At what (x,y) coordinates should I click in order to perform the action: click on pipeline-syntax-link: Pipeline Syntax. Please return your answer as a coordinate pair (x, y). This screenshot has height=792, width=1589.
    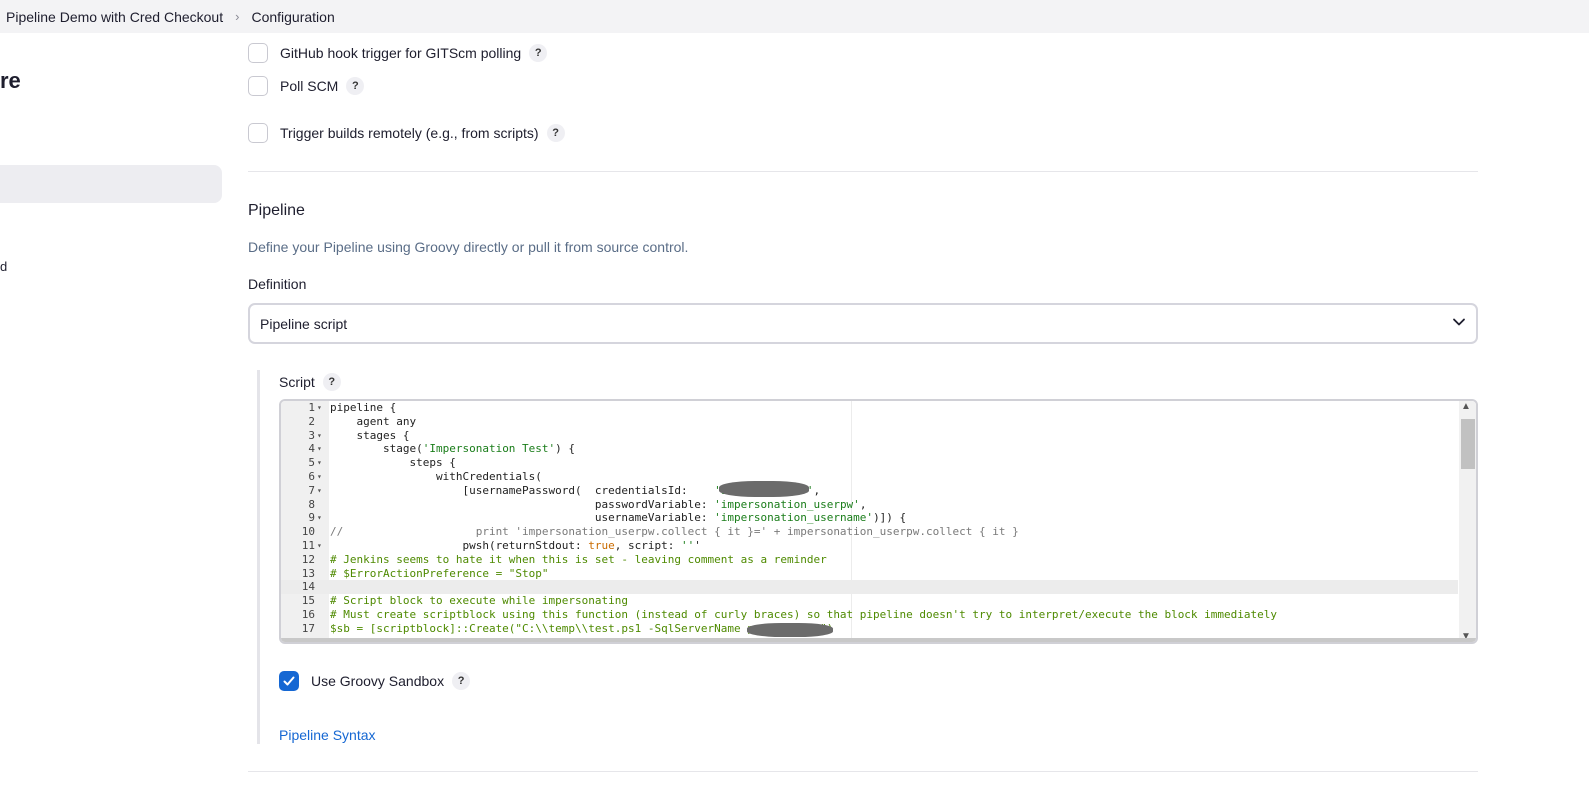
    Looking at the image, I should click on (327, 735).